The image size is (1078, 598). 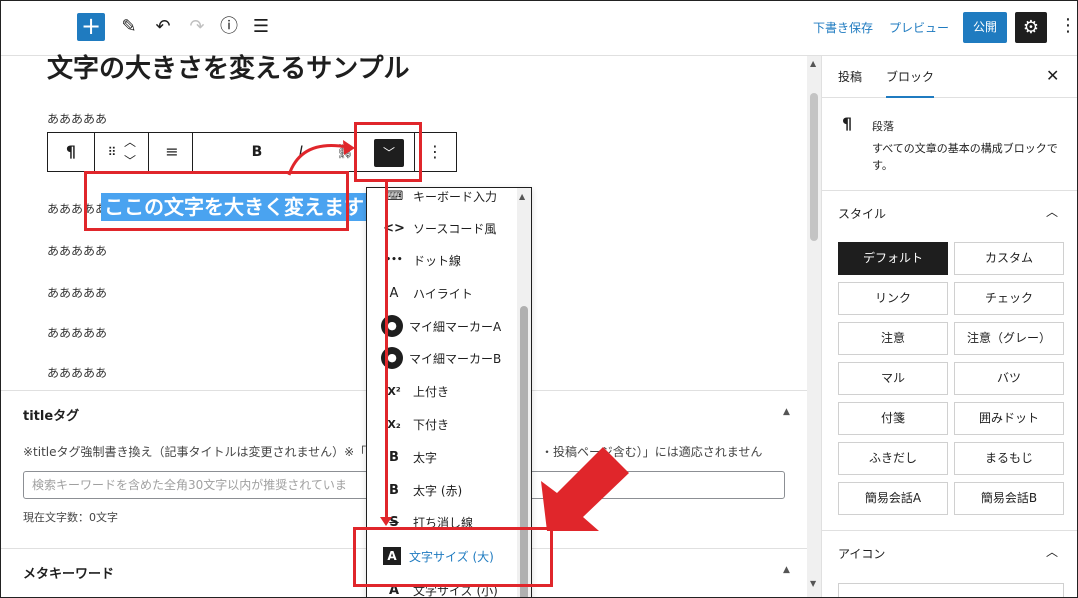 What do you see at coordinates (1031, 27) in the screenshot?
I see `settings-gear-icon: ⚙` at bounding box center [1031, 27].